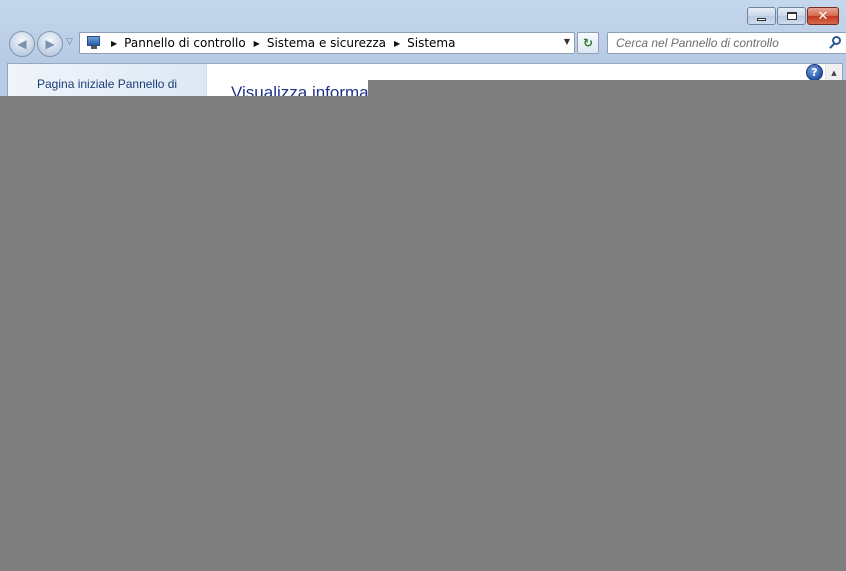 The height and width of the screenshot is (571, 846). Describe the element at coordinates (431, 43) in the screenshot. I see `breadcrumb-system: Sistema` at that location.